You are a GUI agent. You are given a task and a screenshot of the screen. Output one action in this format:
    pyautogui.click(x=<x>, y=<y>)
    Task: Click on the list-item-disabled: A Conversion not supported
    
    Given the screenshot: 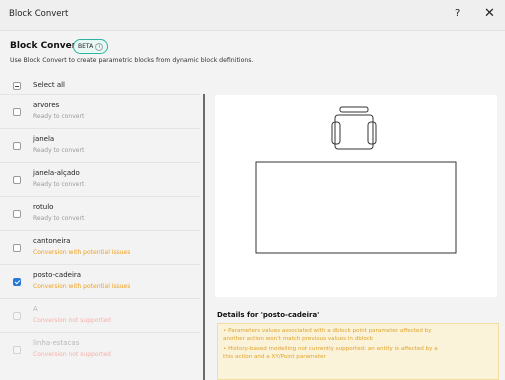 What is the action you would take?
    pyautogui.click(x=100, y=315)
    